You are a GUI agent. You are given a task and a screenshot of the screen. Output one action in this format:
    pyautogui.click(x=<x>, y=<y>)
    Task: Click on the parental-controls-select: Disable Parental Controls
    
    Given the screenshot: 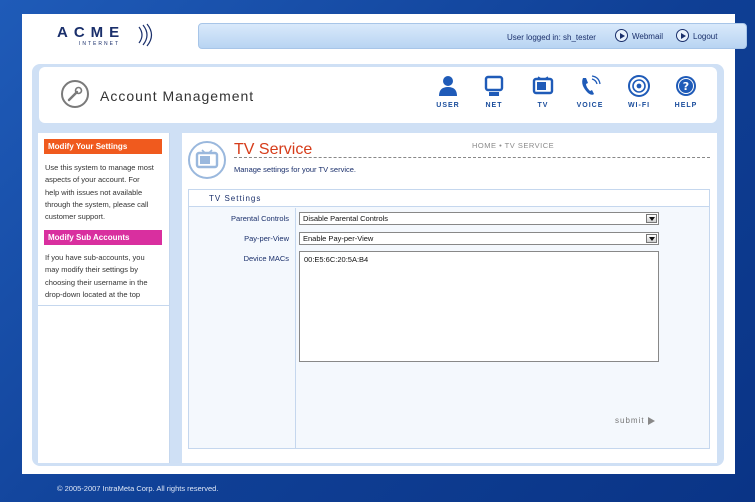 What is the action you would take?
    pyautogui.click(x=479, y=218)
    